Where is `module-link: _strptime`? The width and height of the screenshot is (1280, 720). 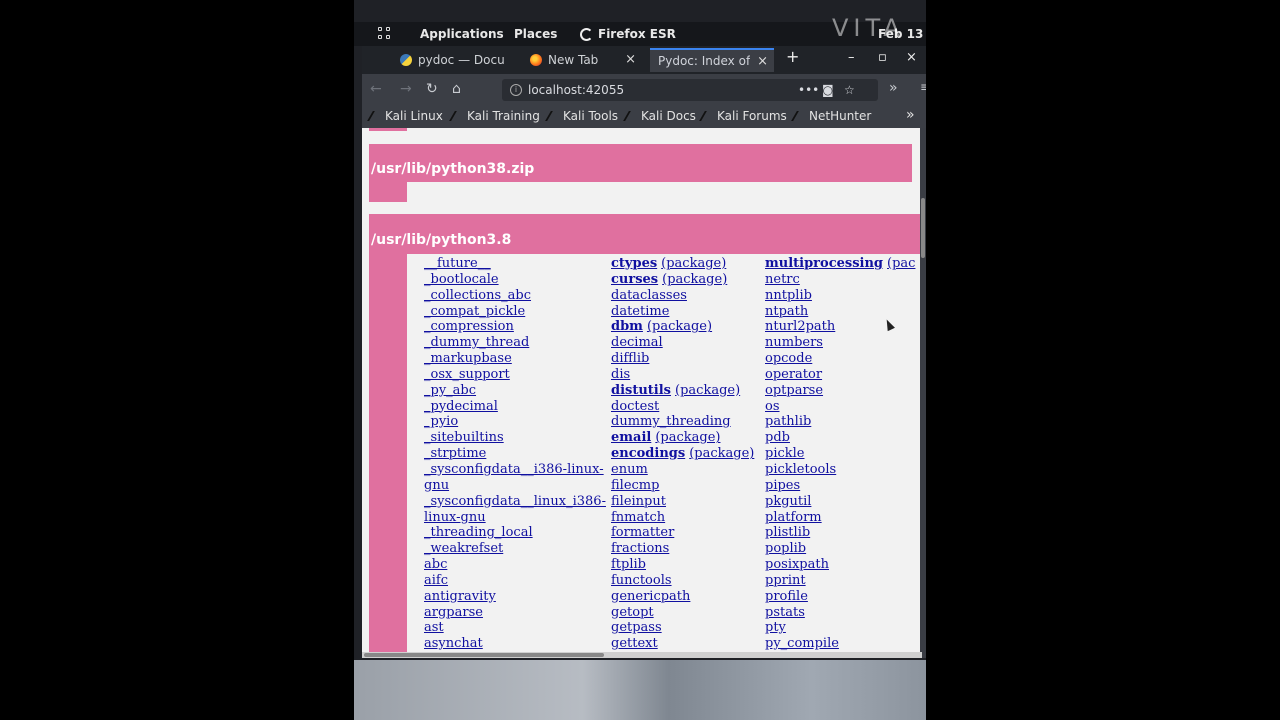 module-link: _strptime is located at coordinates (515, 454).